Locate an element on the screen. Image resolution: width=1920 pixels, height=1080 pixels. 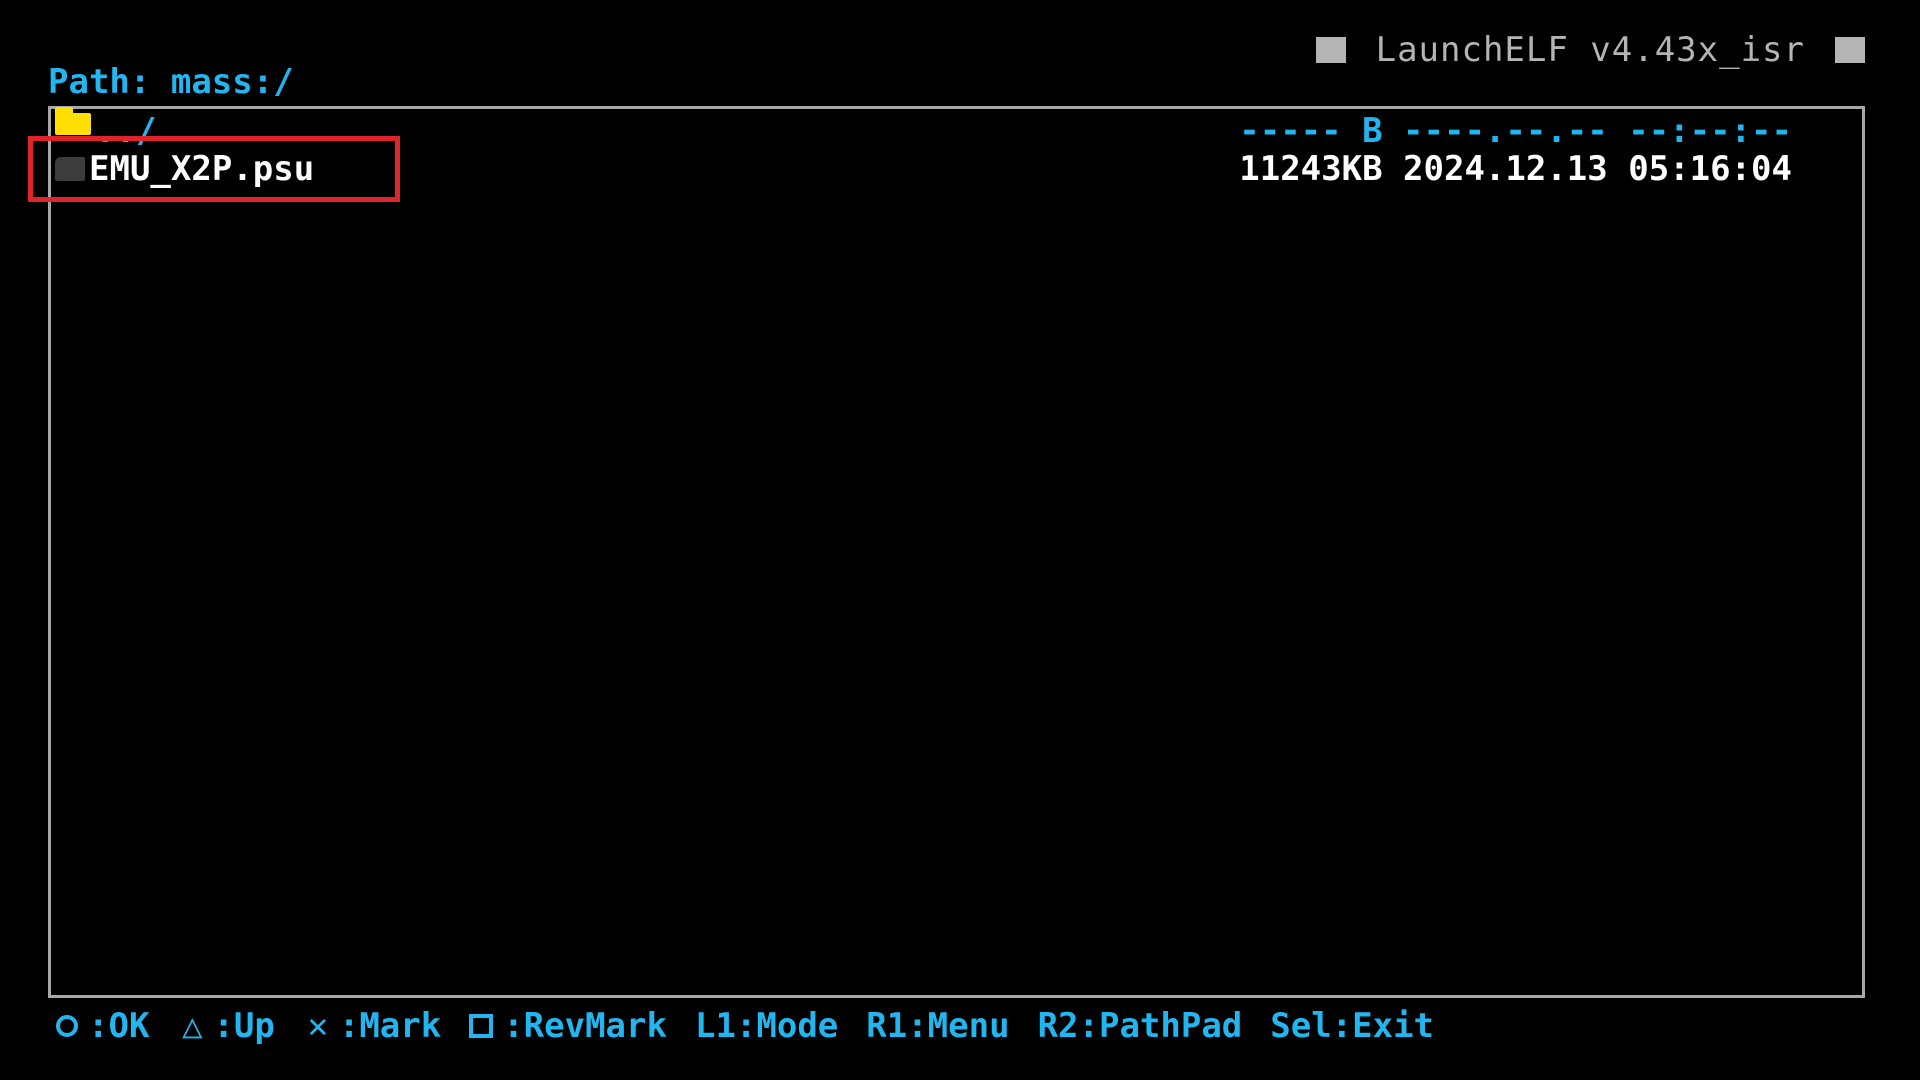
file-size: 11243KB is located at coordinates (1311, 169).